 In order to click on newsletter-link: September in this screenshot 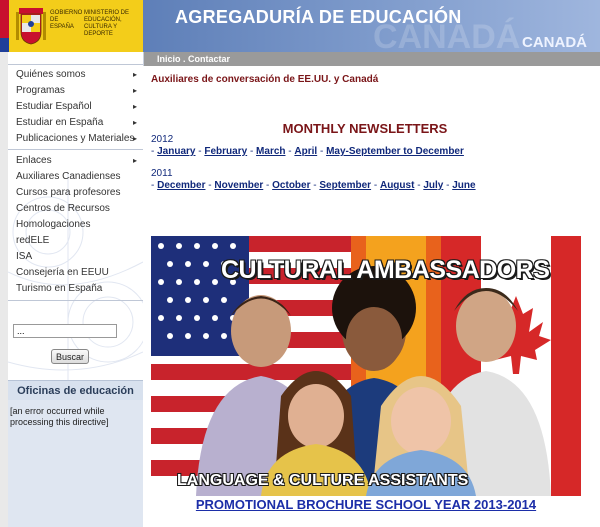, I will do `click(345, 185)`.